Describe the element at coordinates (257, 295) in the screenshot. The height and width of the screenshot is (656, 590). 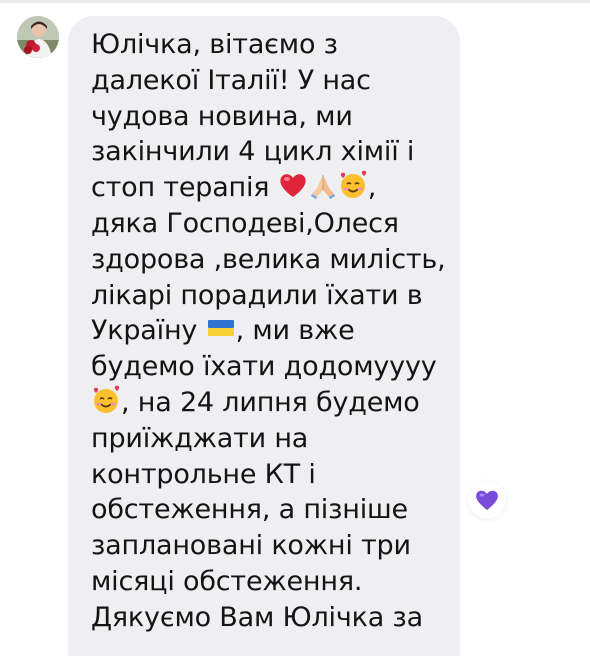
I see `message-line: лікарі порадили їхати в` at that location.